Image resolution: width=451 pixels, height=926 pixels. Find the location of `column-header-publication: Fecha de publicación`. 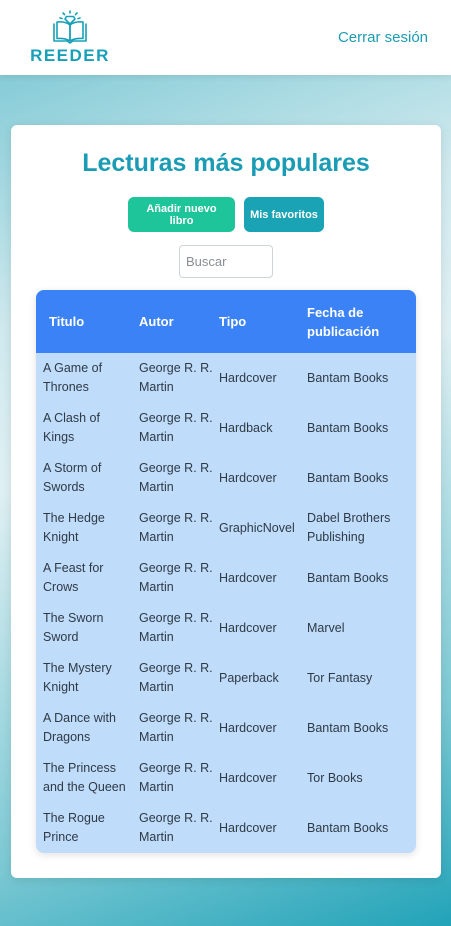

column-header-publication: Fecha de publicación is located at coordinates (358, 321).